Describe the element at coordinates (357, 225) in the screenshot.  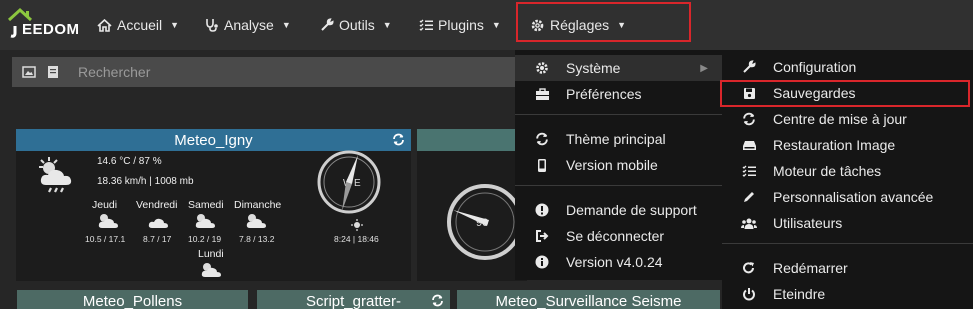
I see `sun-icon` at that location.